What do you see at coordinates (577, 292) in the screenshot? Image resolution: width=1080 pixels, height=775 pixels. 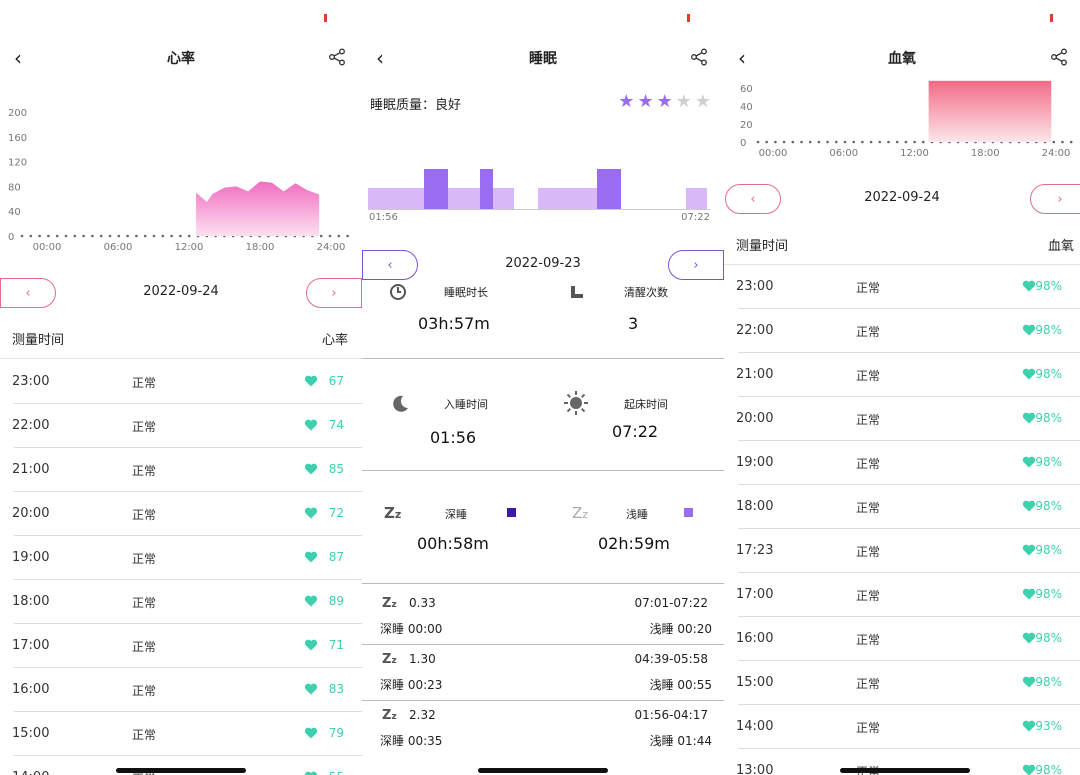 I see `bed-icon` at bounding box center [577, 292].